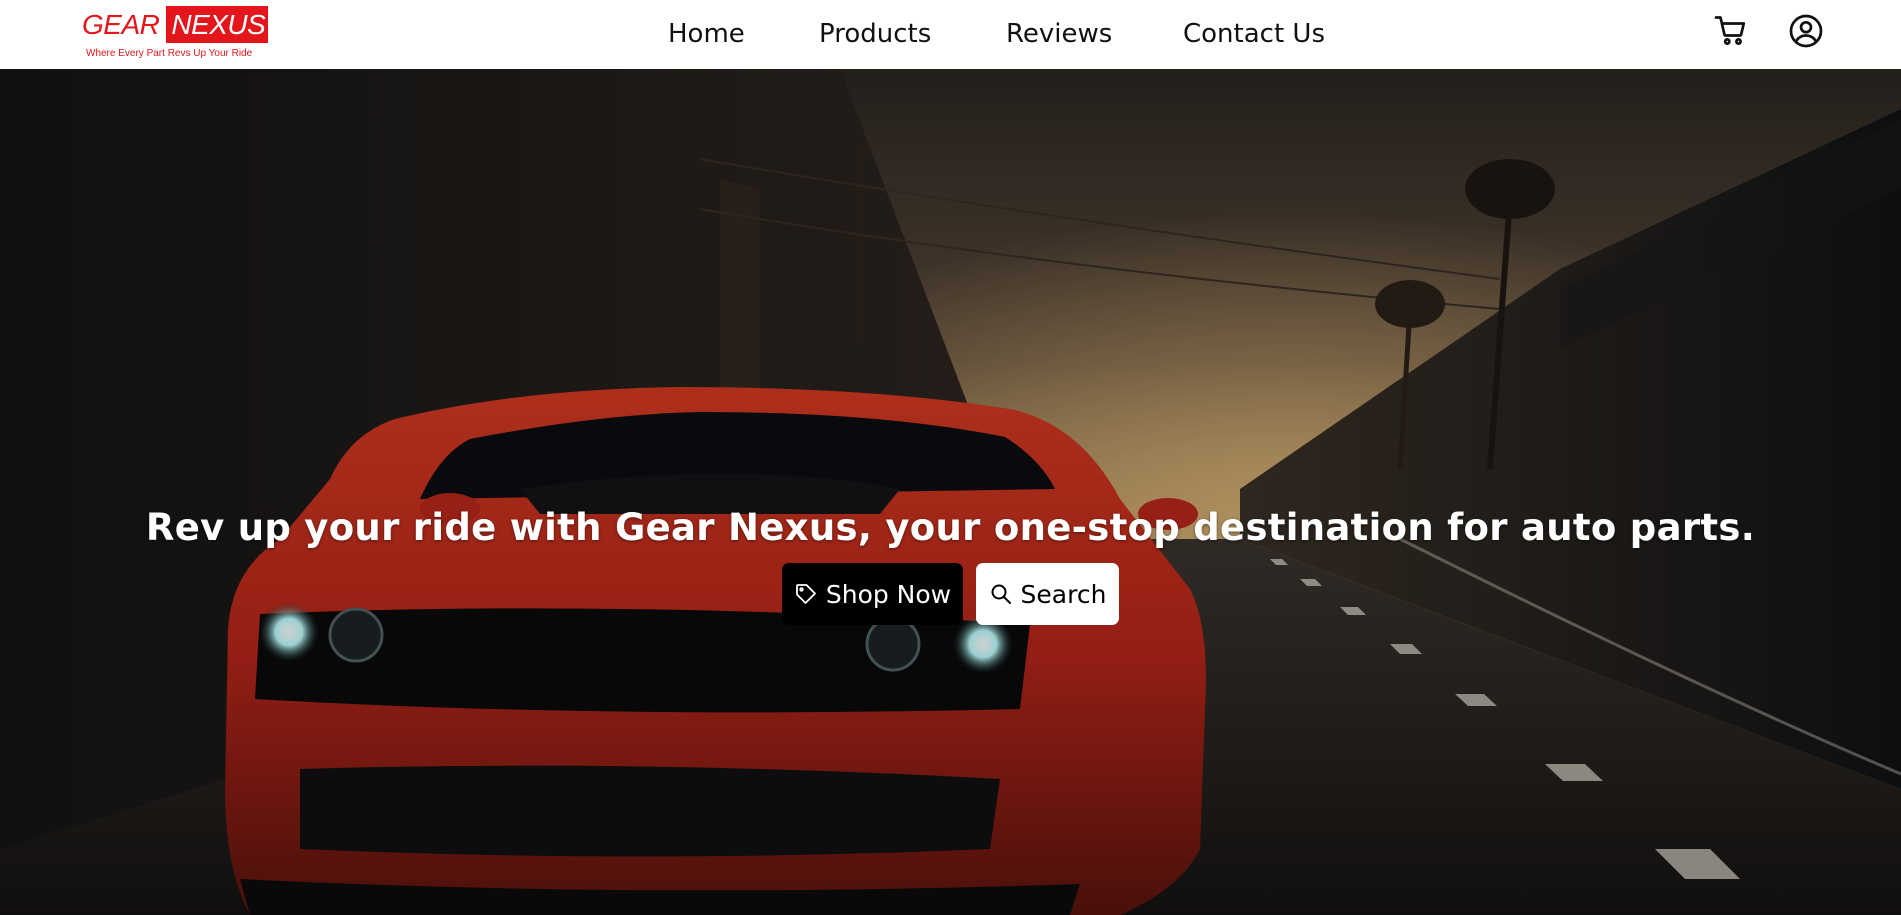 Image resolution: width=1901 pixels, height=915 pixels. I want to click on logo-gear-text: GEAR, so click(121, 24).